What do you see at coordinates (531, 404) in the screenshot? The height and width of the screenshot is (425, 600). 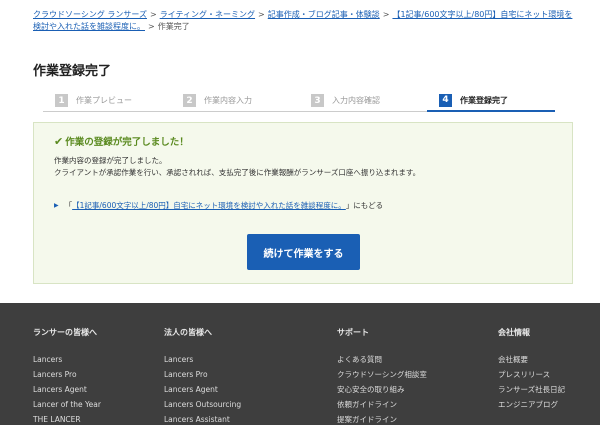 I see `footer-link: エンジニアブログ` at bounding box center [531, 404].